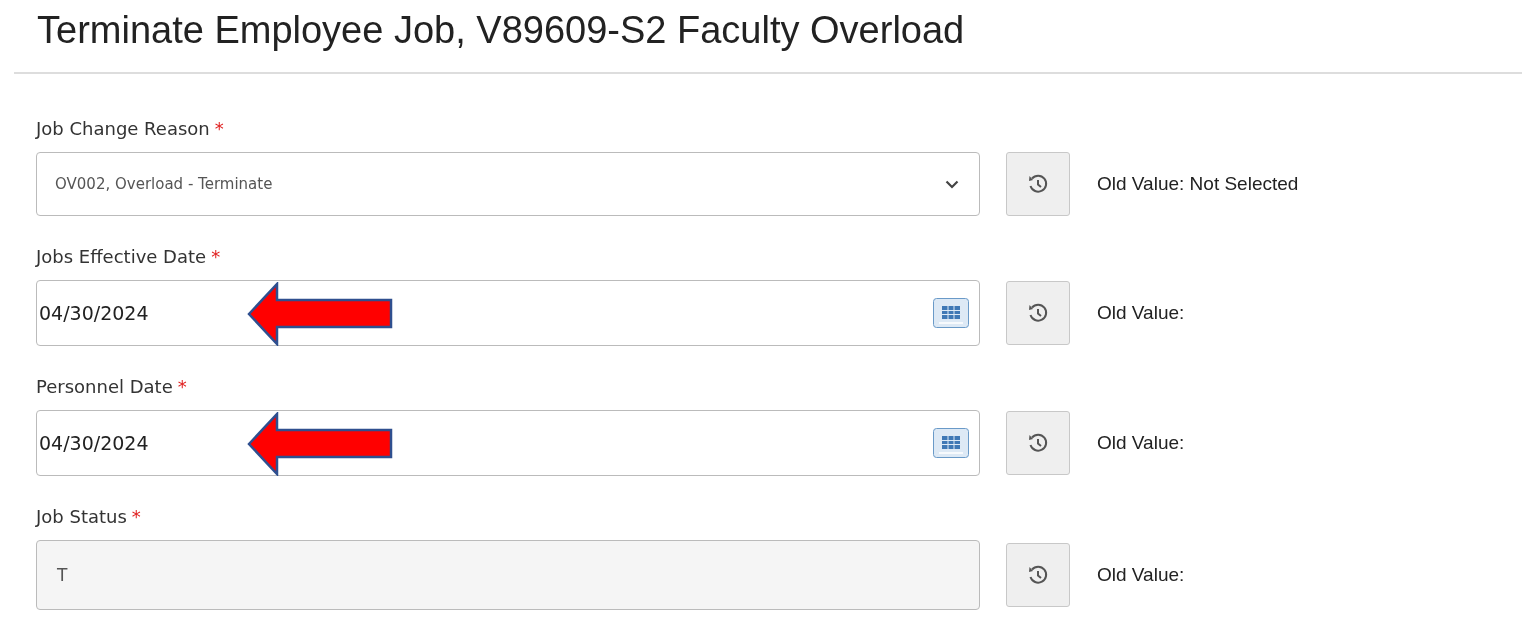  I want to click on old-value-text: Old Value: Not Selected, so click(1198, 184).